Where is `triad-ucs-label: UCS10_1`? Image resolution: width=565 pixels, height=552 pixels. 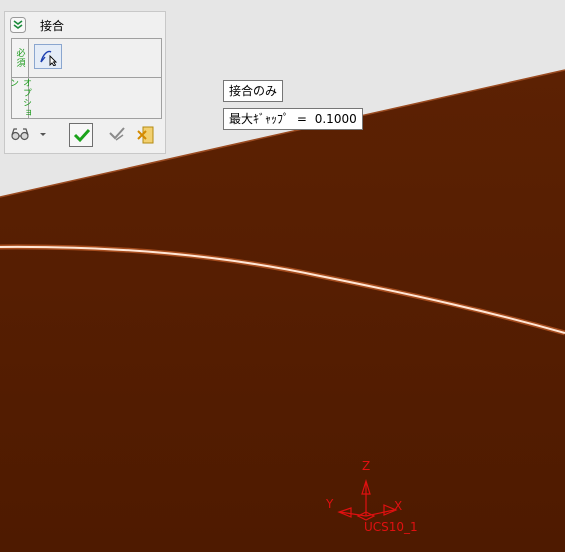 triad-ucs-label: UCS10_1 is located at coordinates (391, 527).